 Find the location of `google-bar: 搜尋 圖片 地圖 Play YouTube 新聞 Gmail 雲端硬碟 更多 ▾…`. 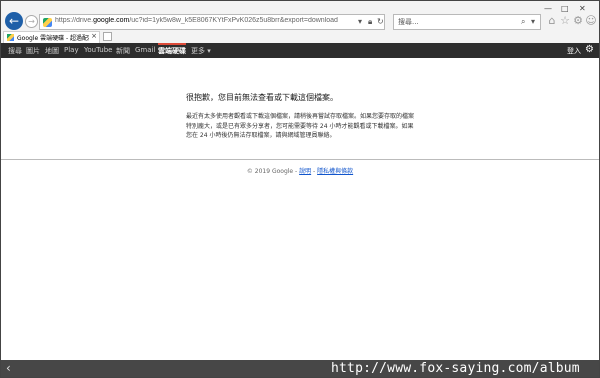

google-bar: 搜尋 圖片 地圖 Play YouTube 新聞 Gmail 雲端硬碟 更多 ▾… is located at coordinates (300, 50).